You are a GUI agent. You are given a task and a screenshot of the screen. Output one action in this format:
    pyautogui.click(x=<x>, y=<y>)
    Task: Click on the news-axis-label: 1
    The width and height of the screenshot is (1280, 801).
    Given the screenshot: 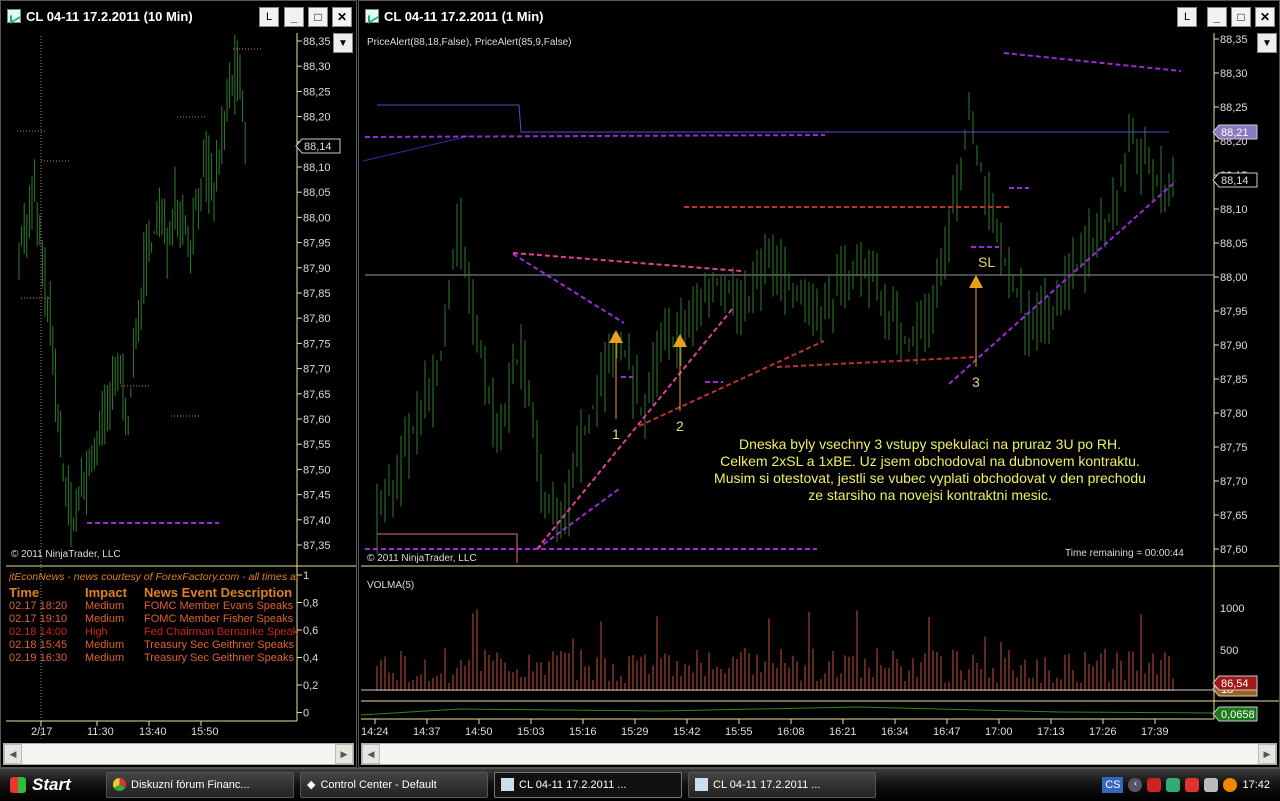 What is the action you would take?
    pyautogui.click(x=306, y=576)
    